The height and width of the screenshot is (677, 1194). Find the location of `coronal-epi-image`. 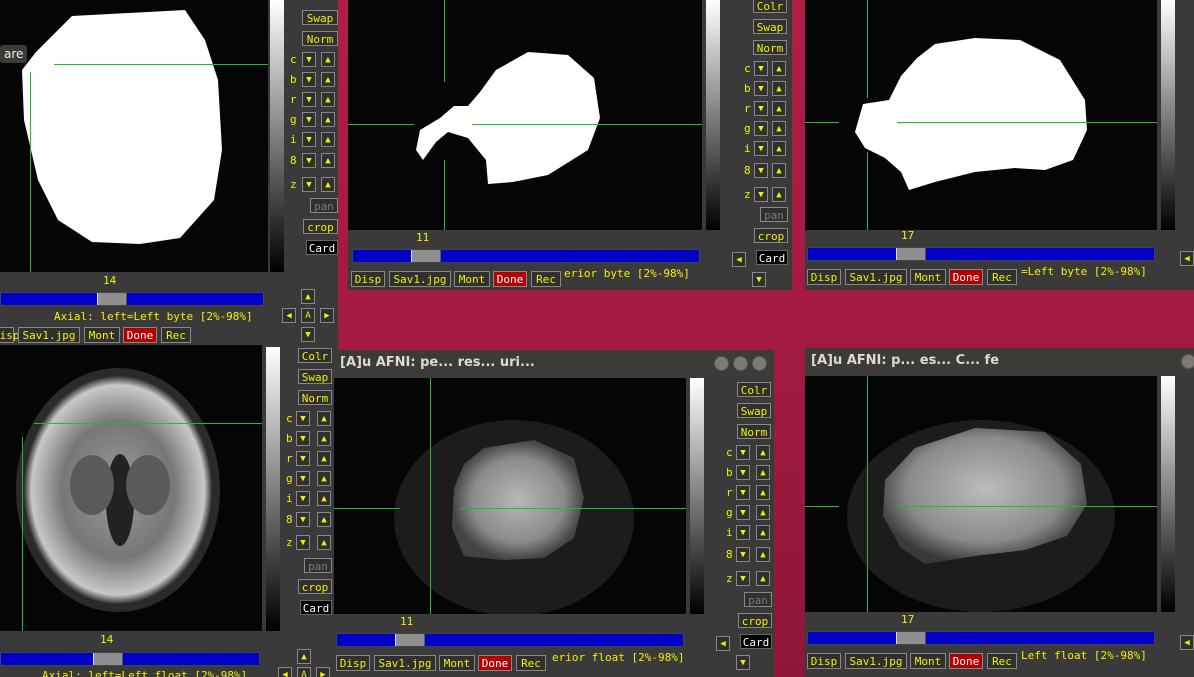

coronal-epi-image is located at coordinates (981, 494).